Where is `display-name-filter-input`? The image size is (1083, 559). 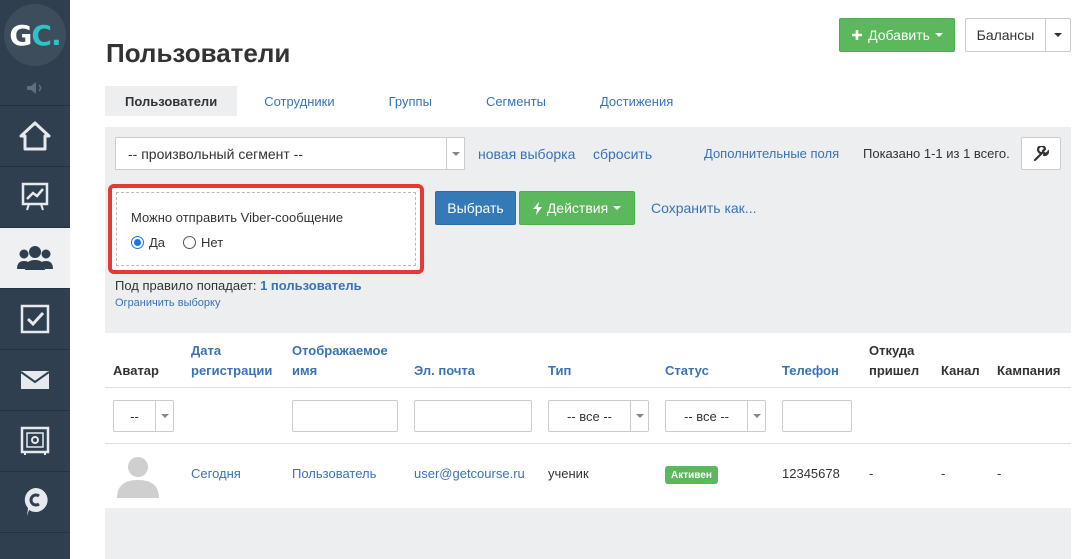
display-name-filter-input is located at coordinates (345, 416).